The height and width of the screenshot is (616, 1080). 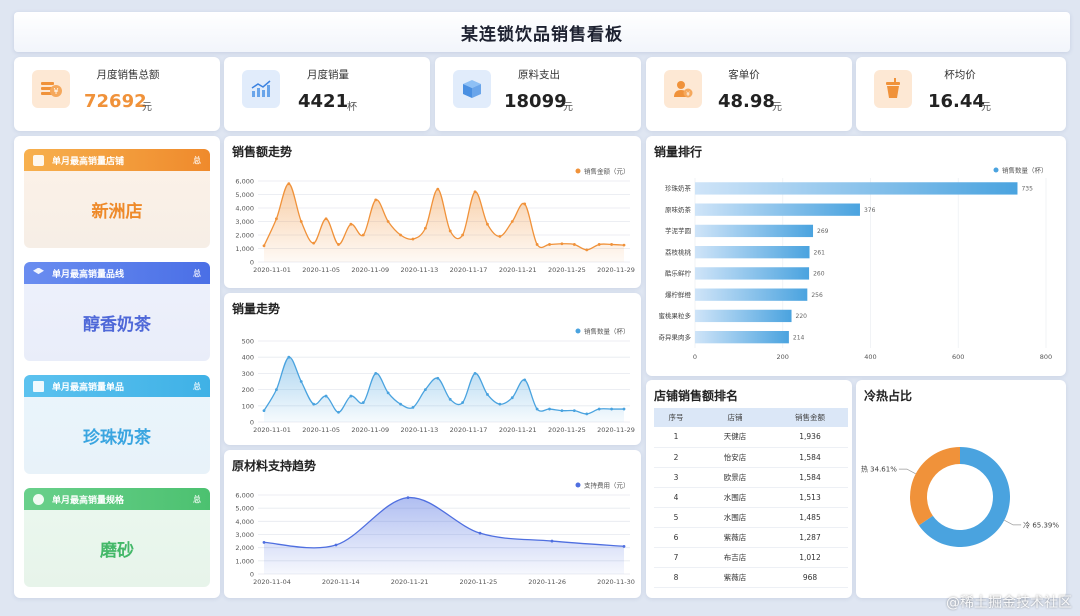 I want to click on table-cell: 布吉店, so click(x=735, y=557).